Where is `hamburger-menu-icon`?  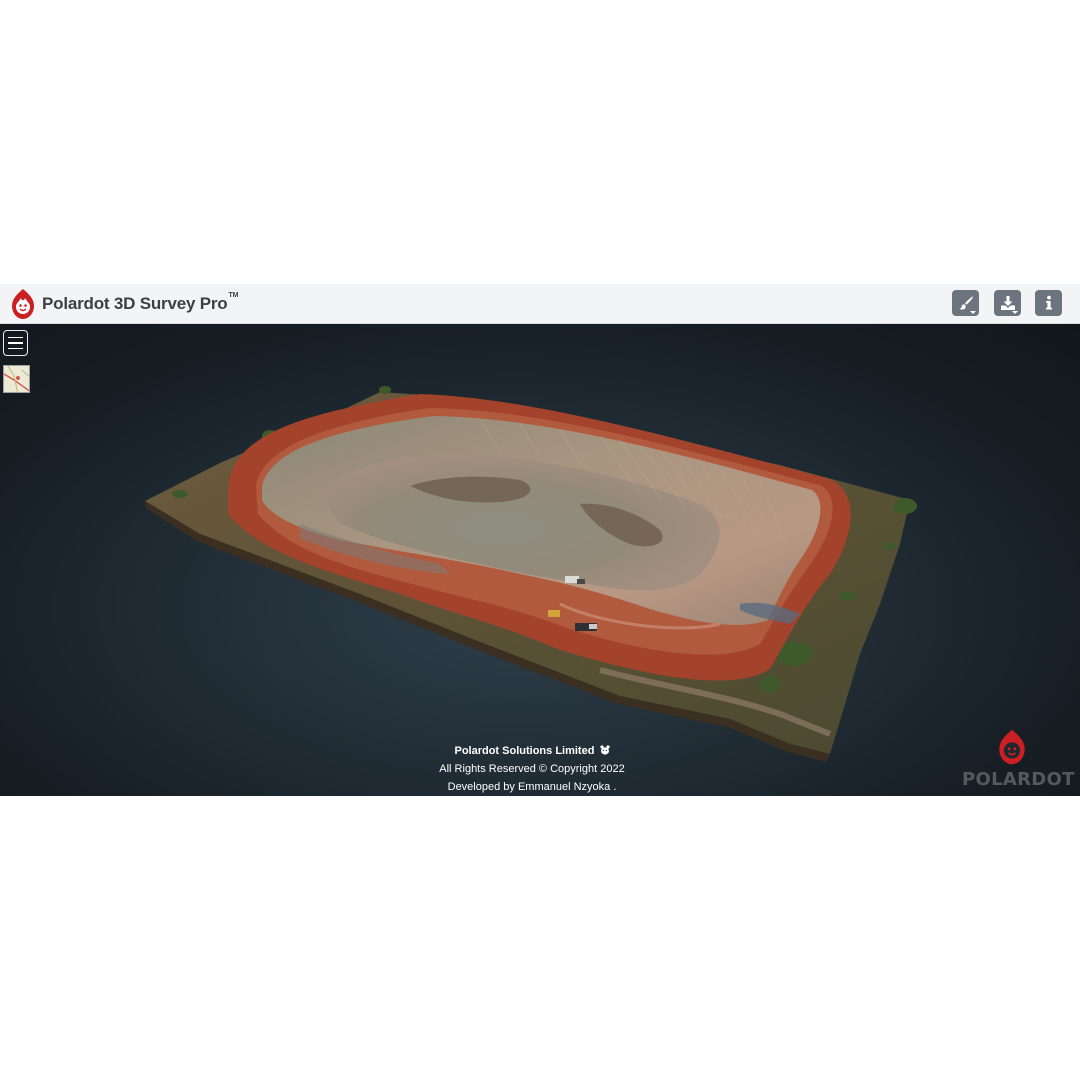
hamburger-menu-icon is located at coordinates (15, 337).